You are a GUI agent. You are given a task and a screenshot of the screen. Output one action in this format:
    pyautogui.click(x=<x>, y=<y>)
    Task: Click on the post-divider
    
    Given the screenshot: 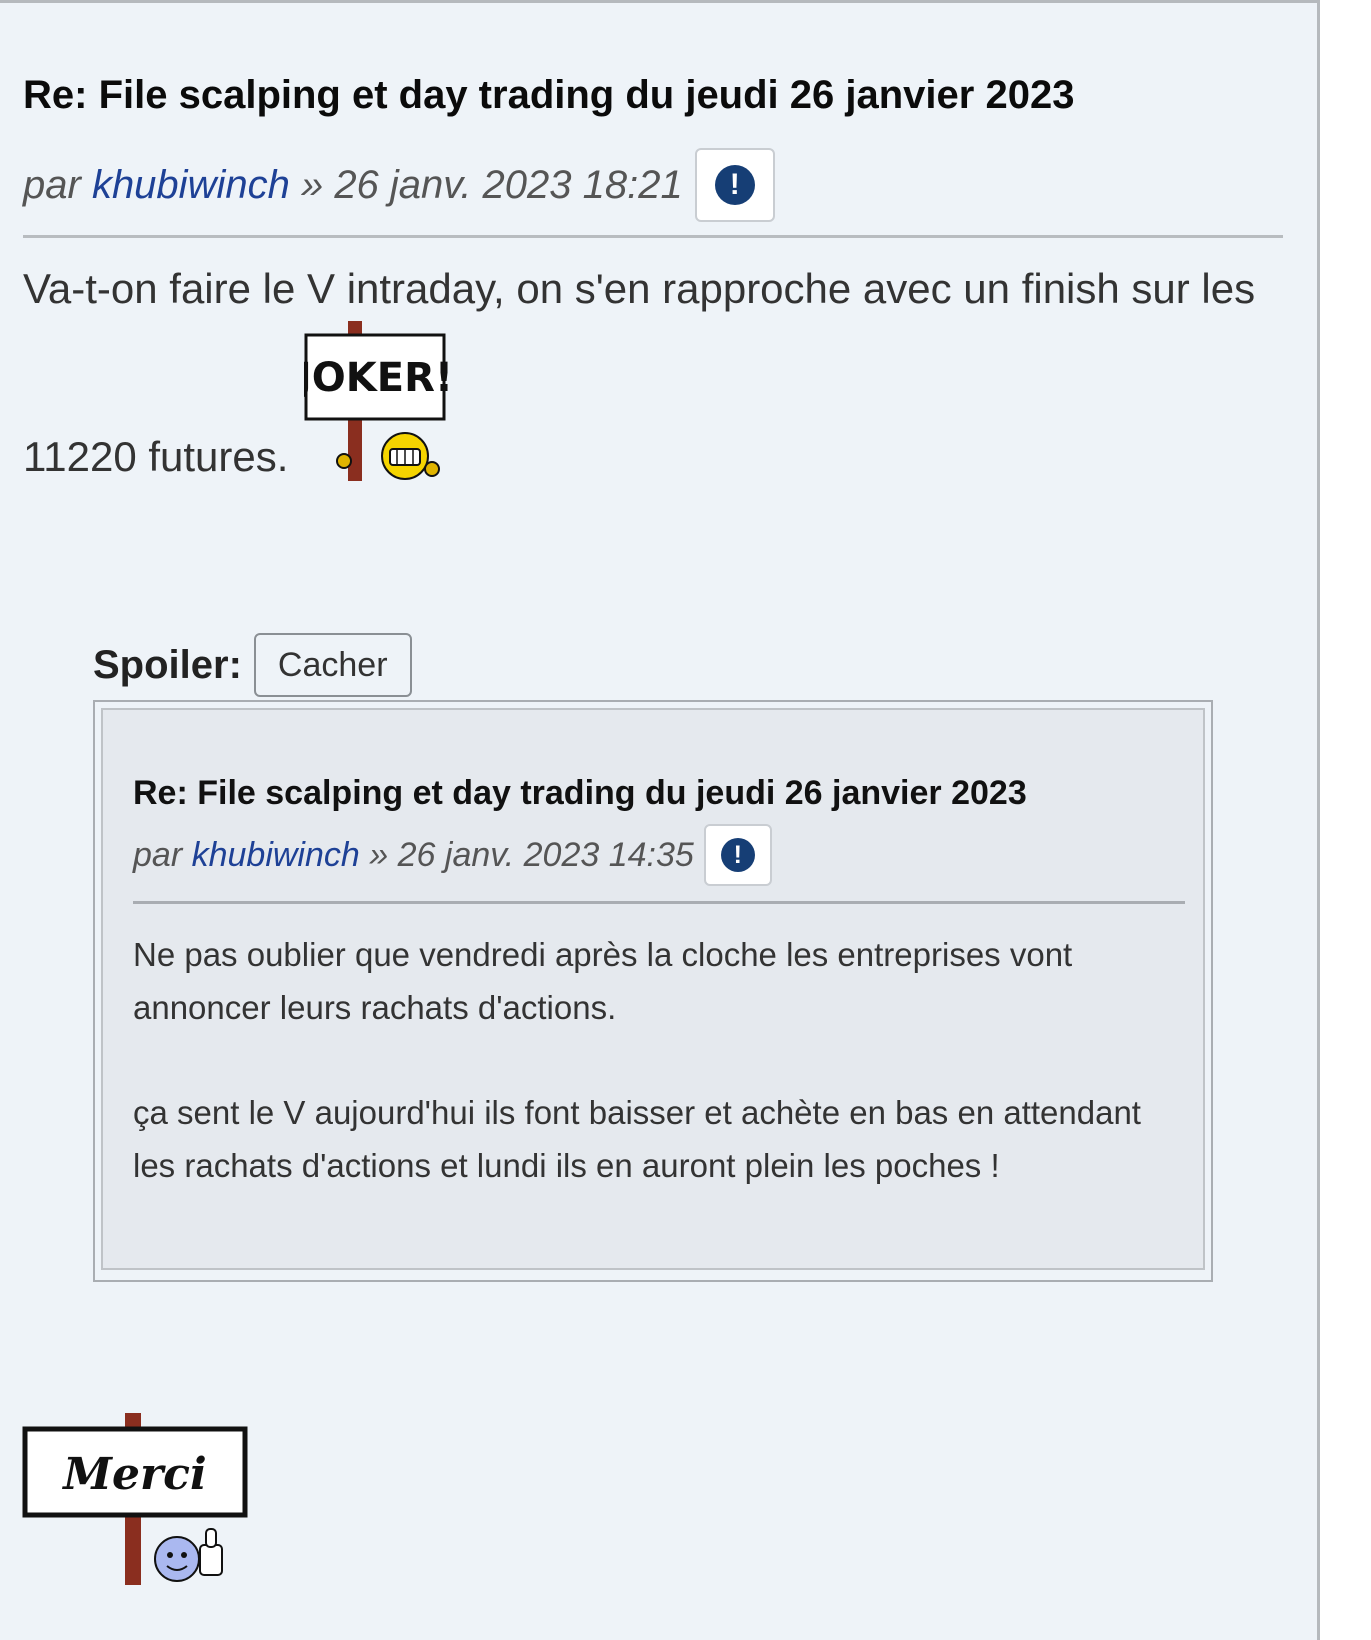 What is the action you would take?
    pyautogui.click(x=653, y=236)
    